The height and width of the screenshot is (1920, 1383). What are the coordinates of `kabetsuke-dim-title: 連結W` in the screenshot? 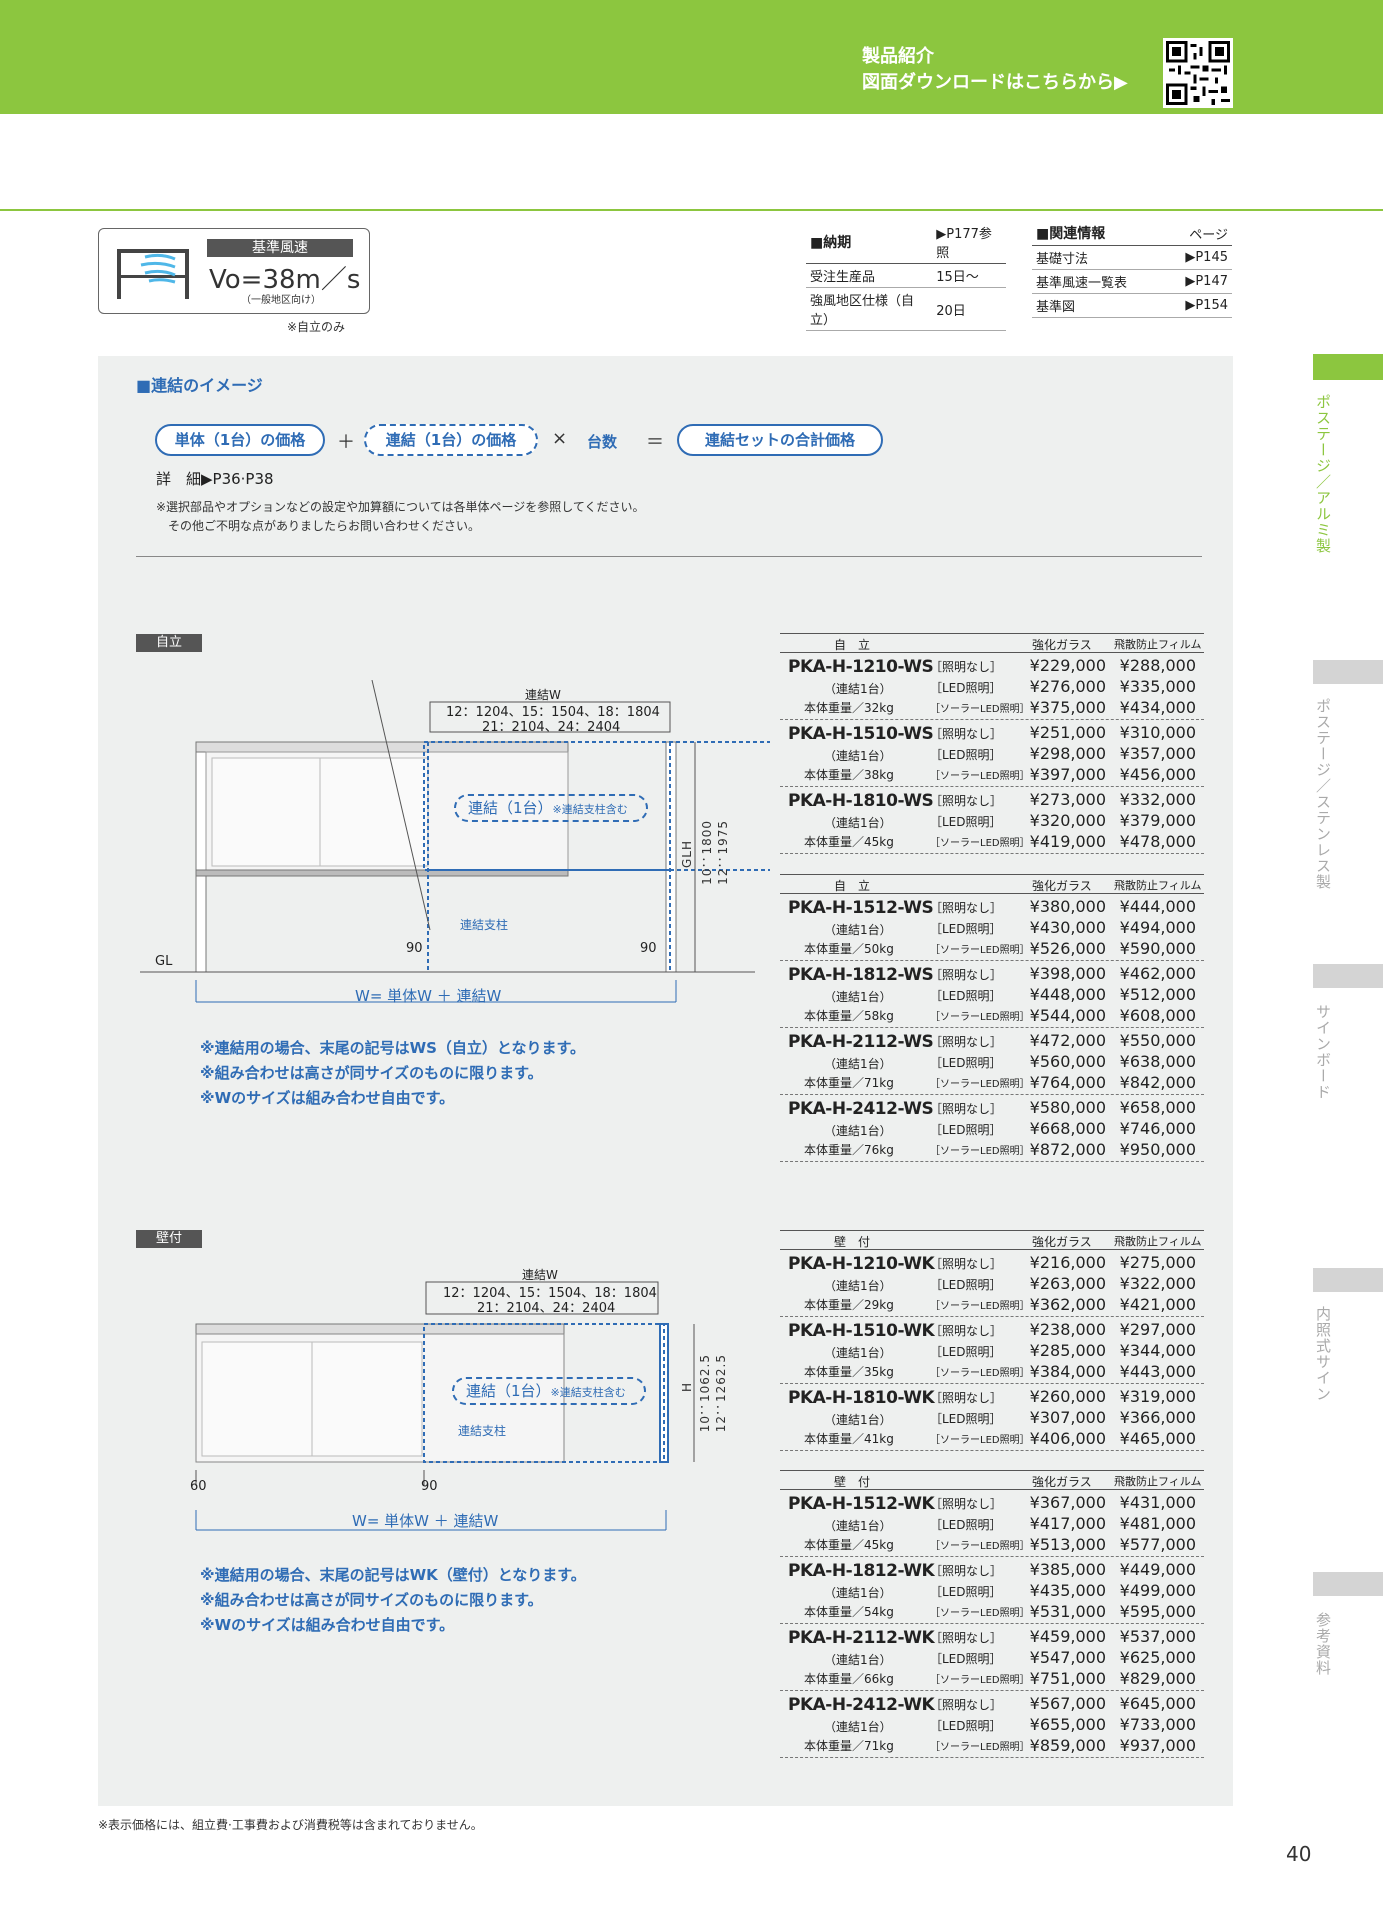 It's located at (540, 1275).